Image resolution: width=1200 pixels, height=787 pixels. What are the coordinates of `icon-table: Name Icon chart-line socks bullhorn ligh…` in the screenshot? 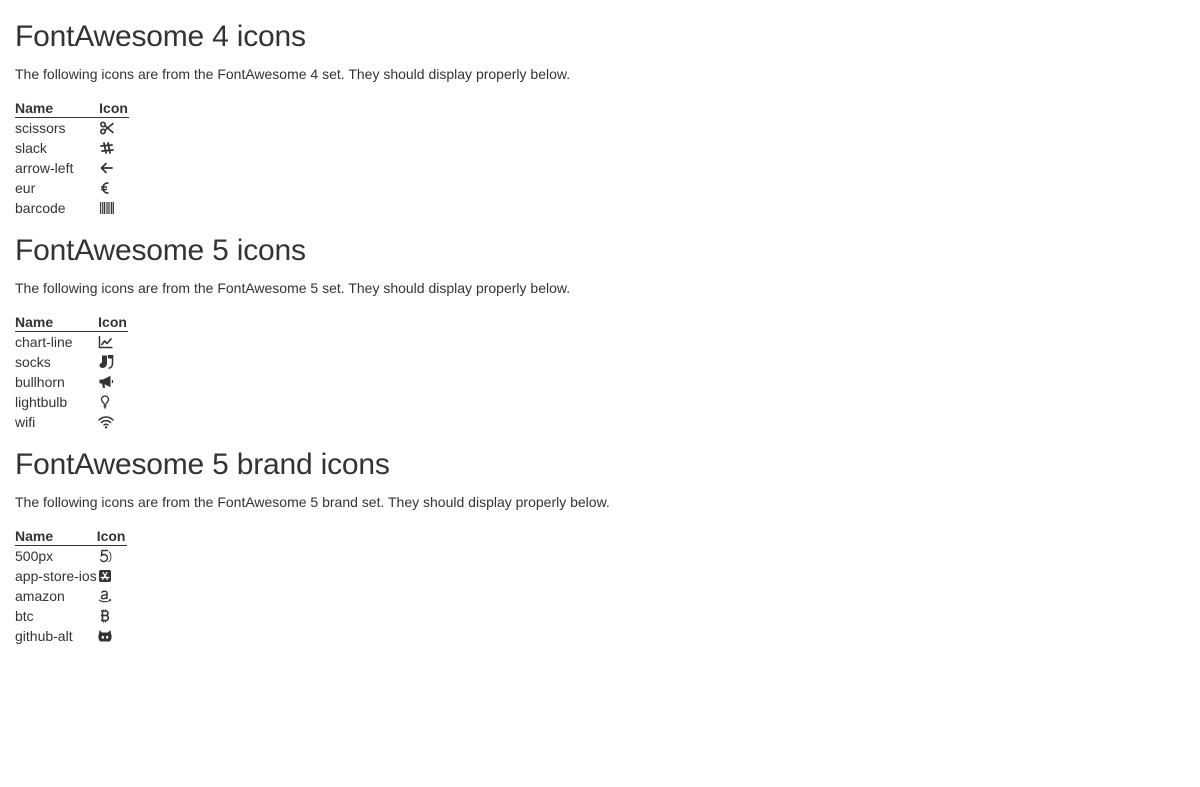 It's located at (72, 372).